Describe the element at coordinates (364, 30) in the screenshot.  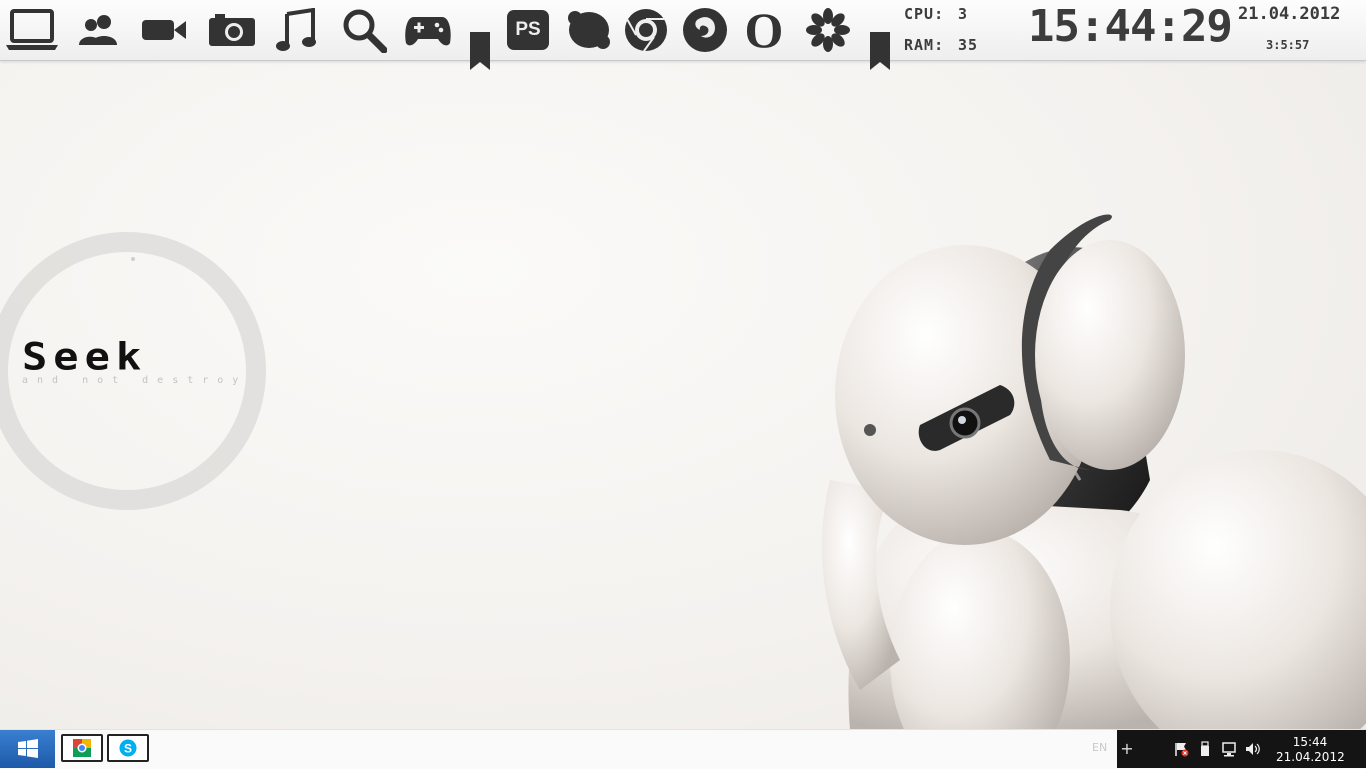
I see `search-icon` at that location.